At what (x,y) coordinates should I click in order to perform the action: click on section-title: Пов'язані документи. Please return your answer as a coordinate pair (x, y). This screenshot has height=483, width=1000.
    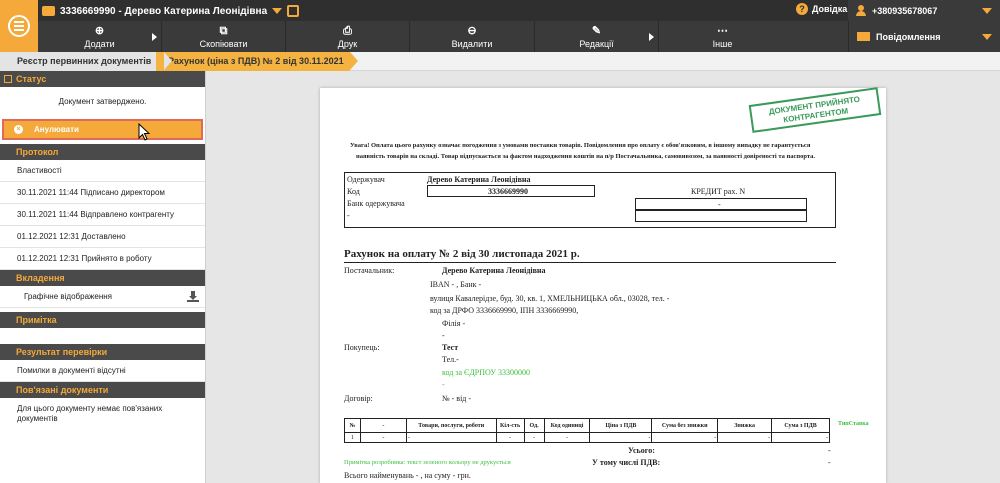
    Looking at the image, I should click on (62, 390).